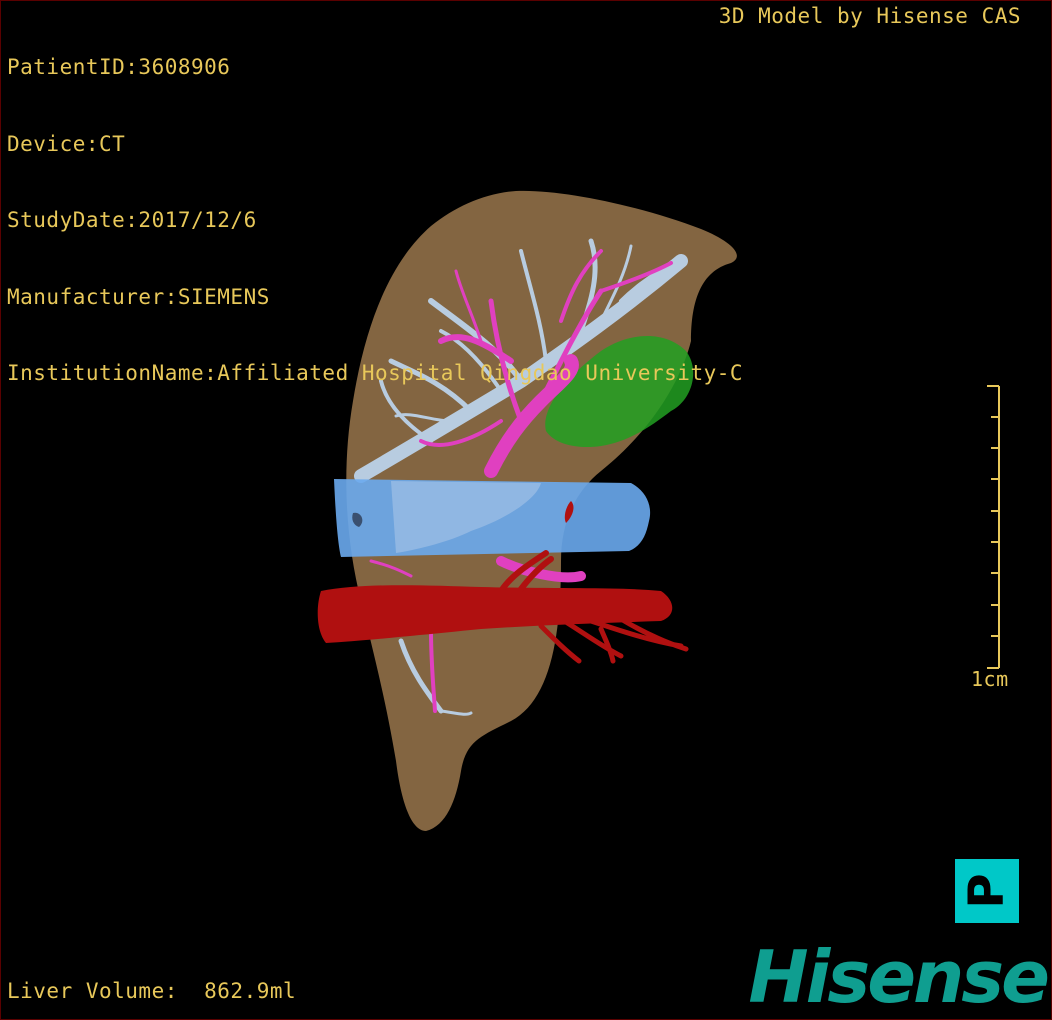 This screenshot has height=1020, width=1052. I want to click on liver-volume-text: Liver Volume: 862.9ml, so click(152, 991).